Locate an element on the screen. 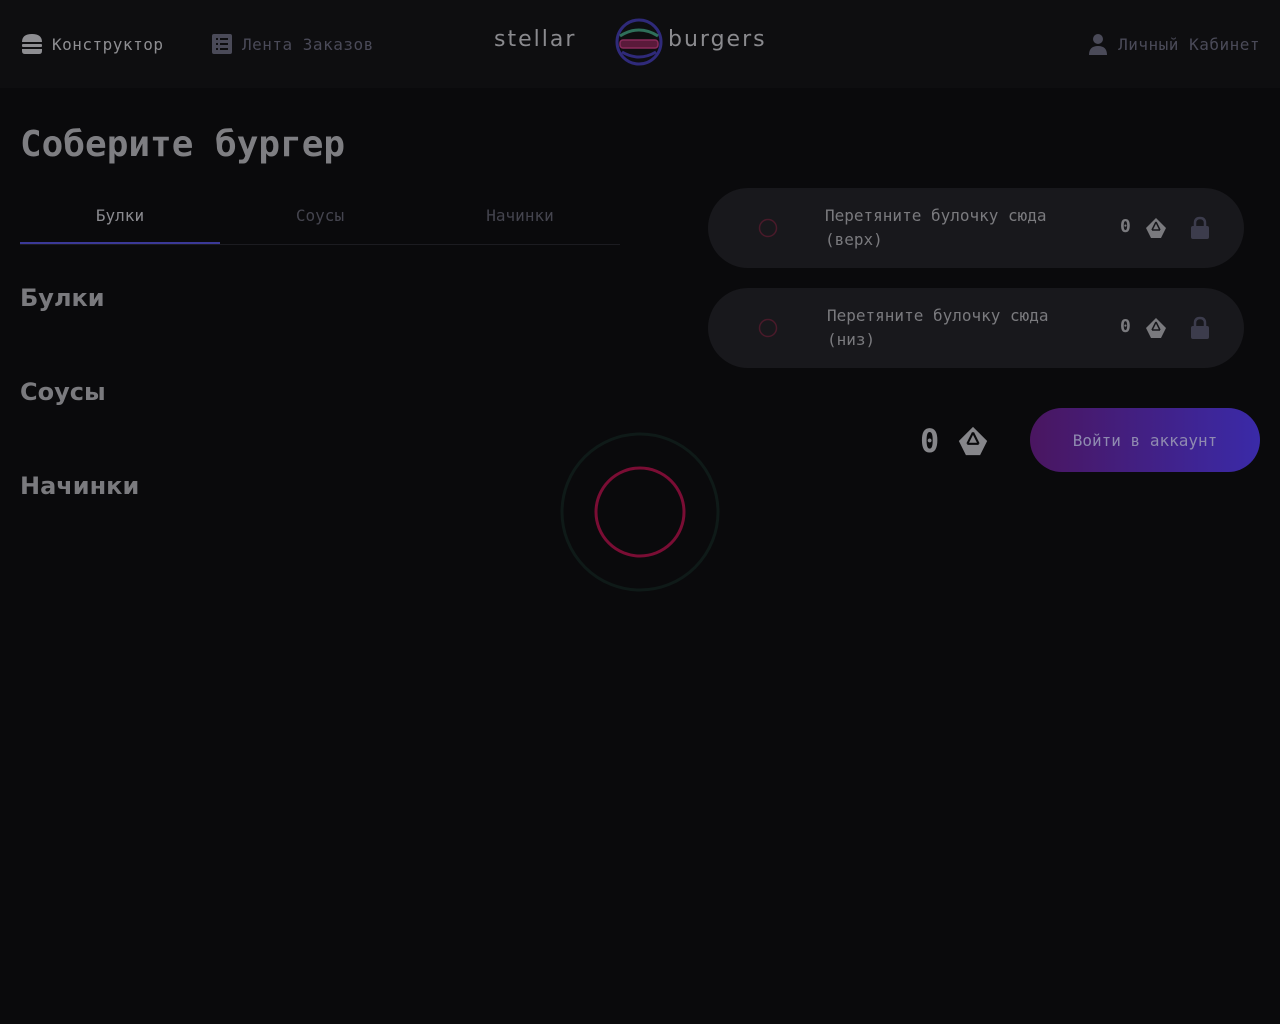  tab-buns: Булки is located at coordinates (120, 220).